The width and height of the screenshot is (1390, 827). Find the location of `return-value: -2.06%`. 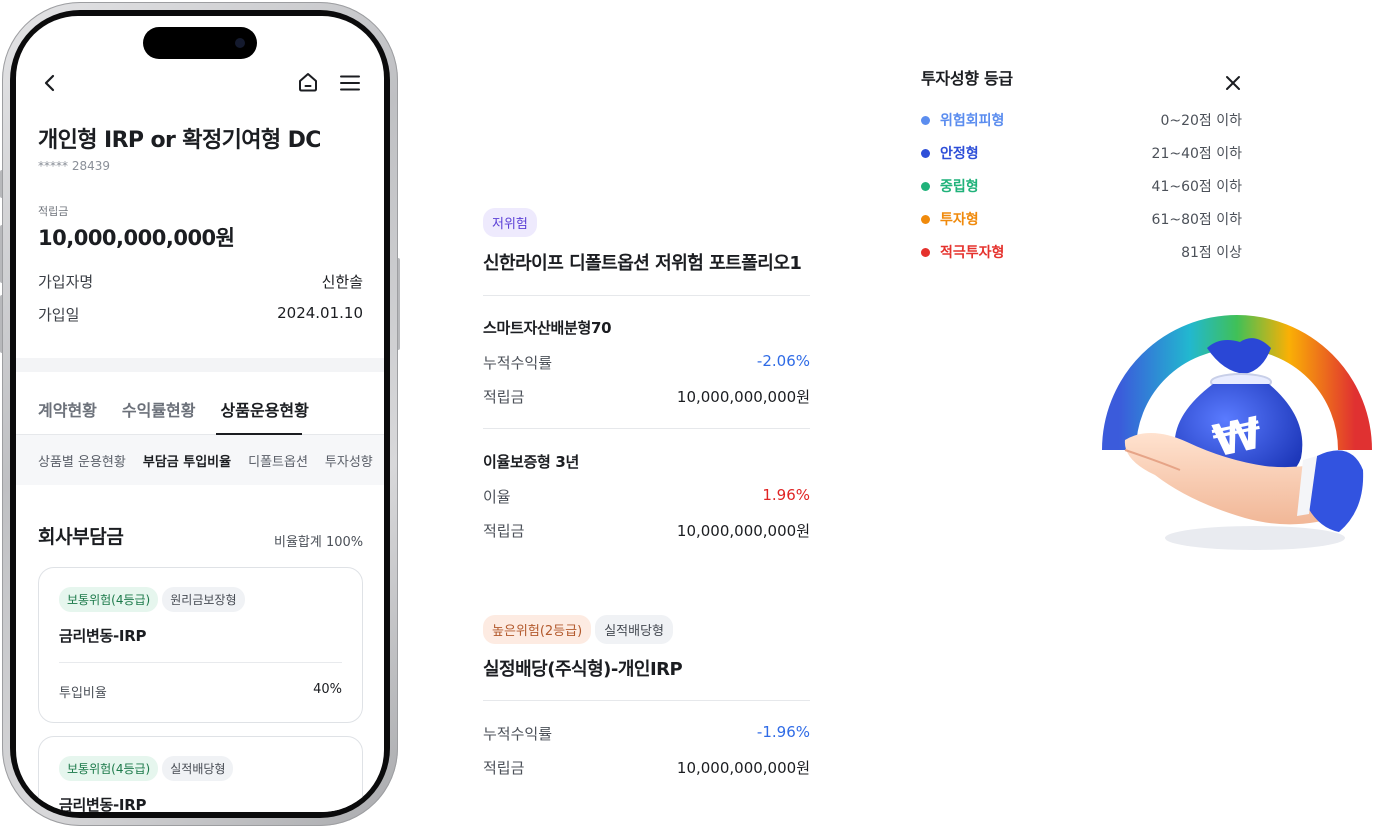

return-value: -2.06% is located at coordinates (783, 361).